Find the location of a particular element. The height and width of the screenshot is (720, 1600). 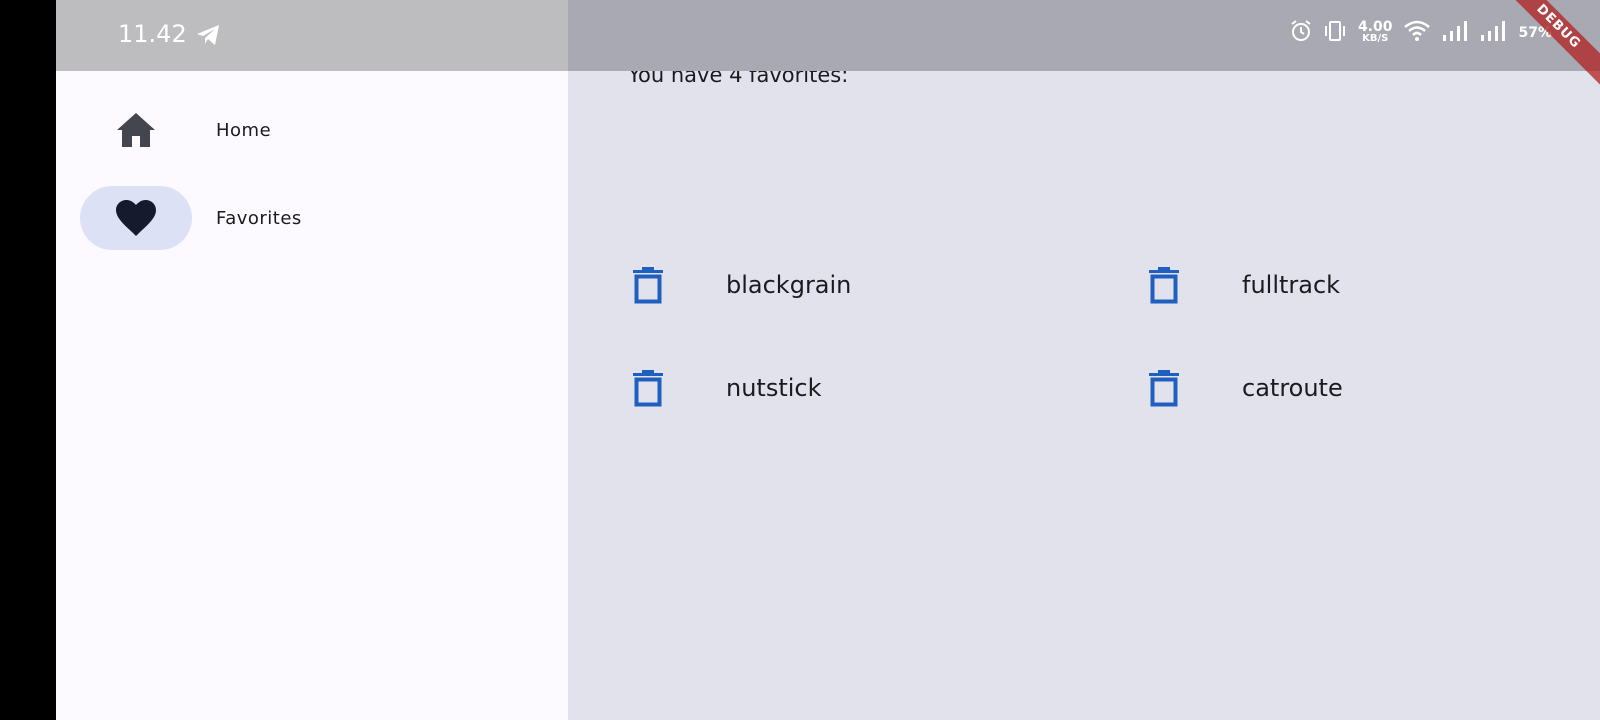

nav-label-favorites: Favorites is located at coordinates (259, 218).